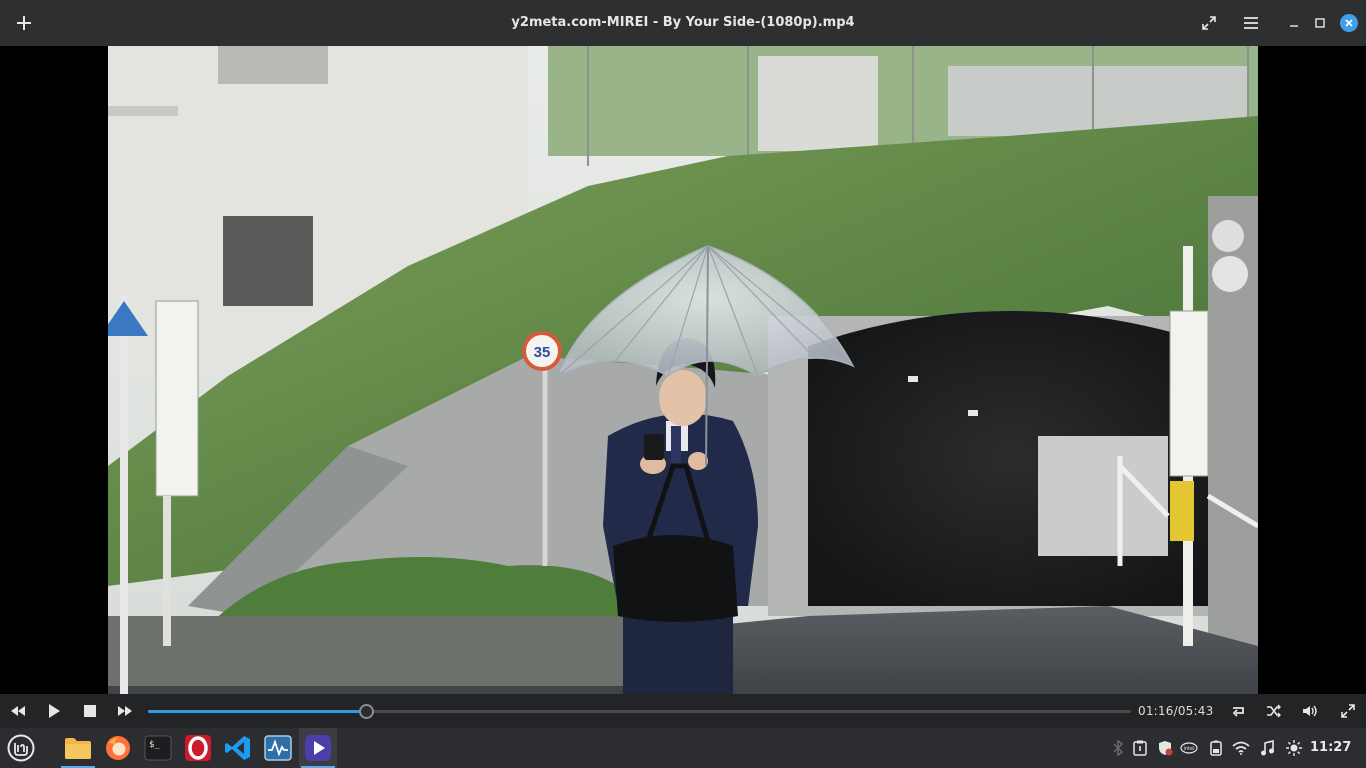 The height and width of the screenshot is (768, 1366). I want to click on seek-bar, so click(639, 711).